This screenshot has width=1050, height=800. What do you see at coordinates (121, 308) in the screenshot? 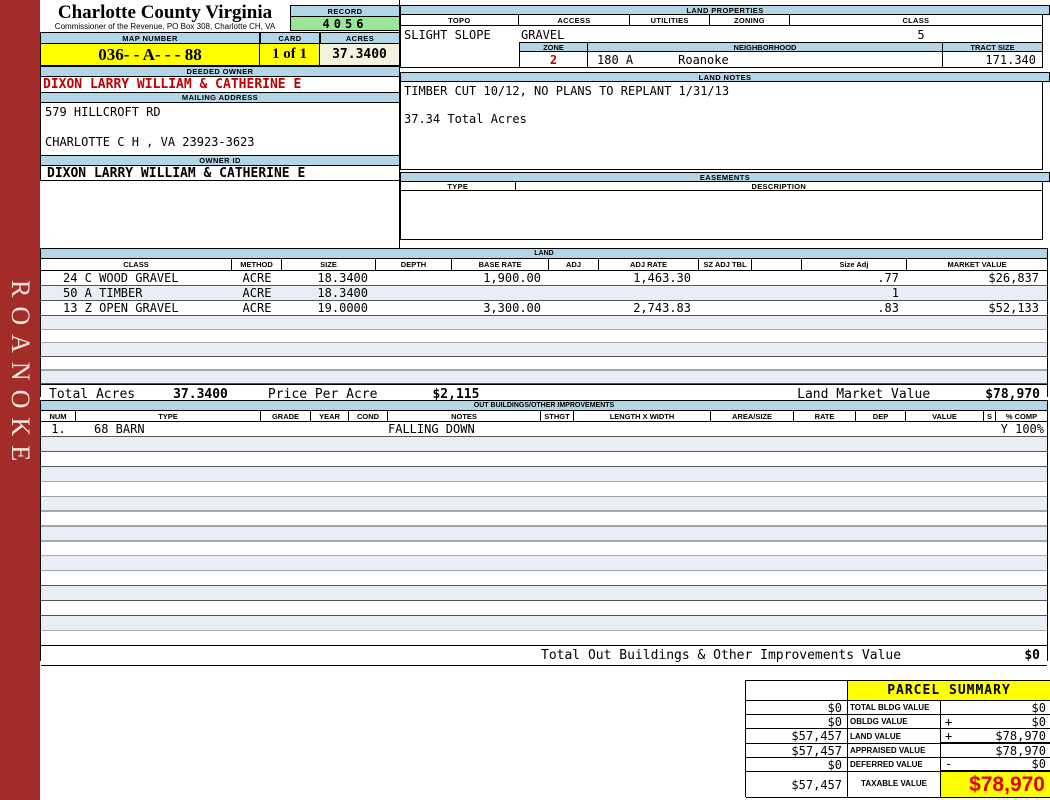
I see `land-row-class: 13 Z OPEN GRAVEL` at bounding box center [121, 308].